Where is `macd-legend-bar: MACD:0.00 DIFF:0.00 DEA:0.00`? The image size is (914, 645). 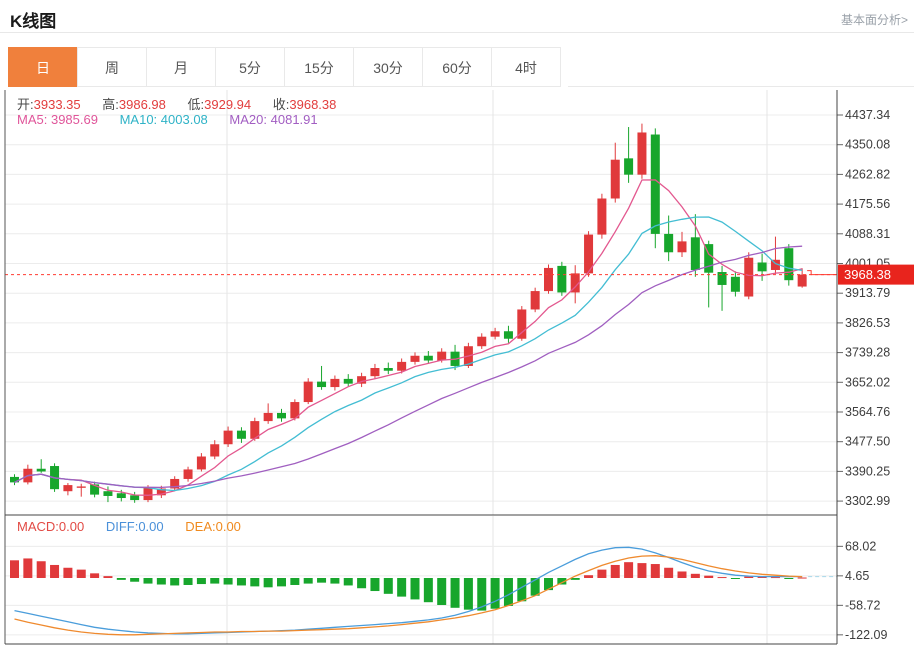 macd-legend-bar: MACD:0.00 DIFF:0.00 DEA:0.00 is located at coordinates (138, 526).